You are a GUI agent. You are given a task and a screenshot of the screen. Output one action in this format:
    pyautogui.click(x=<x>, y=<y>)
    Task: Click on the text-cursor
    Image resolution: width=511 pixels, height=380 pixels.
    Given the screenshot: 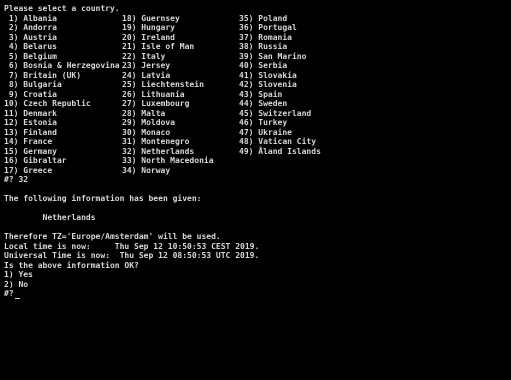 What is the action you would take?
    pyautogui.click(x=17, y=298)
    